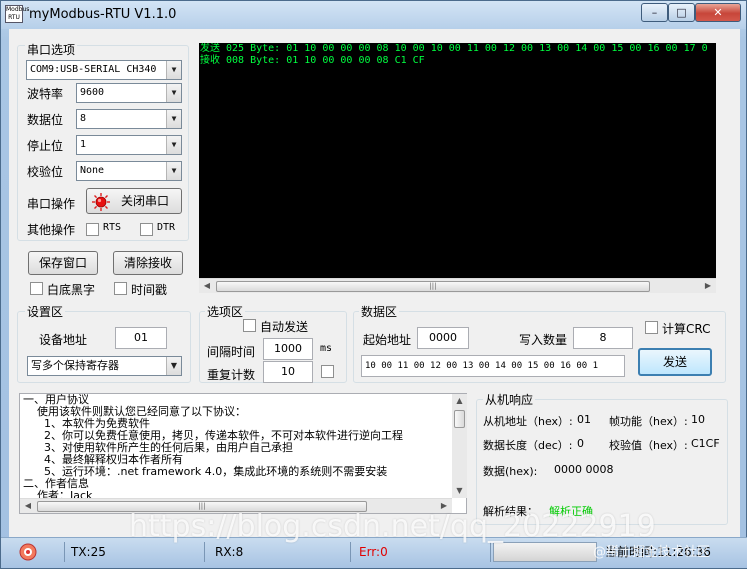  Describe the element at coordinates (288, 372) in the screenshot. I see `repeat-input: 10` at that location.